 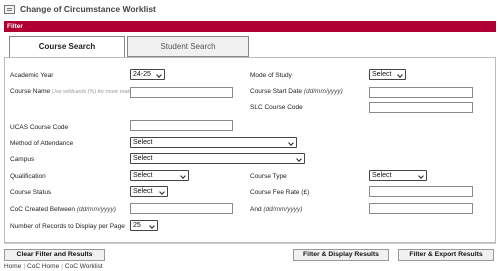 I want to click on course-start-date-label: Course Start Date (dd/mm/yyyy), so click(x=296, y=91).